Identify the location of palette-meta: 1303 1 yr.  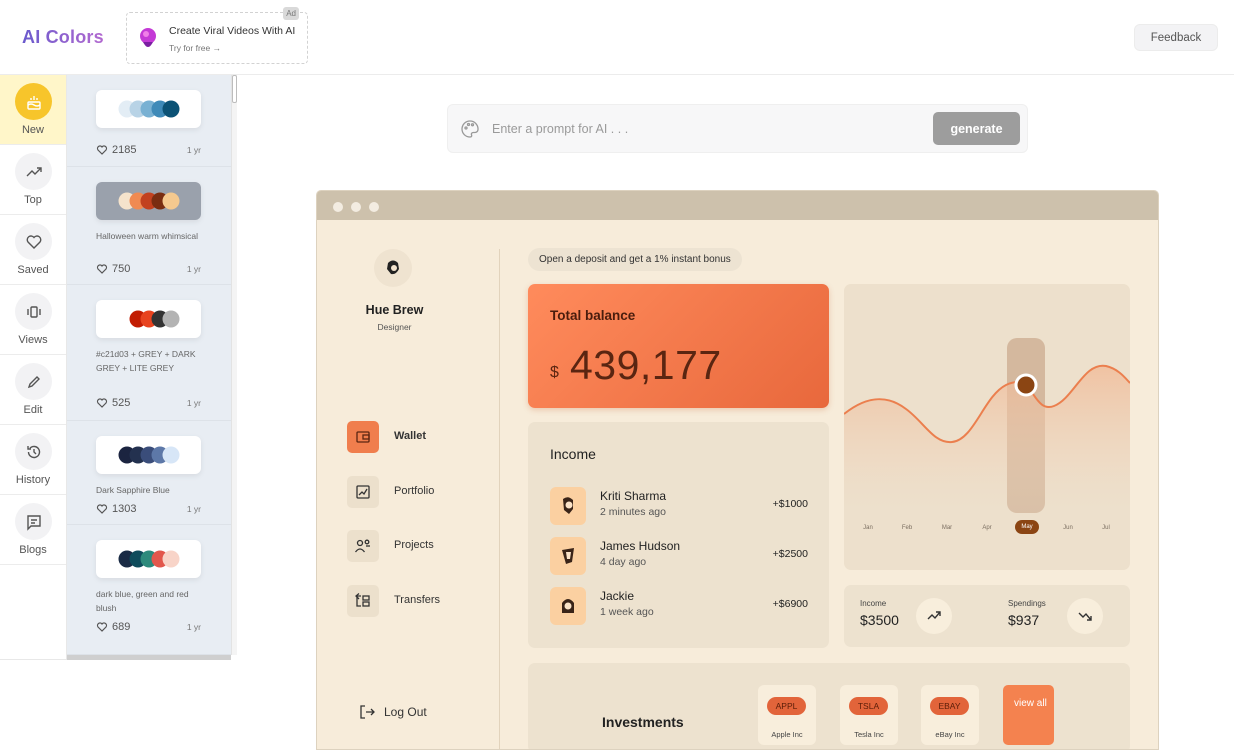
(148, 509).